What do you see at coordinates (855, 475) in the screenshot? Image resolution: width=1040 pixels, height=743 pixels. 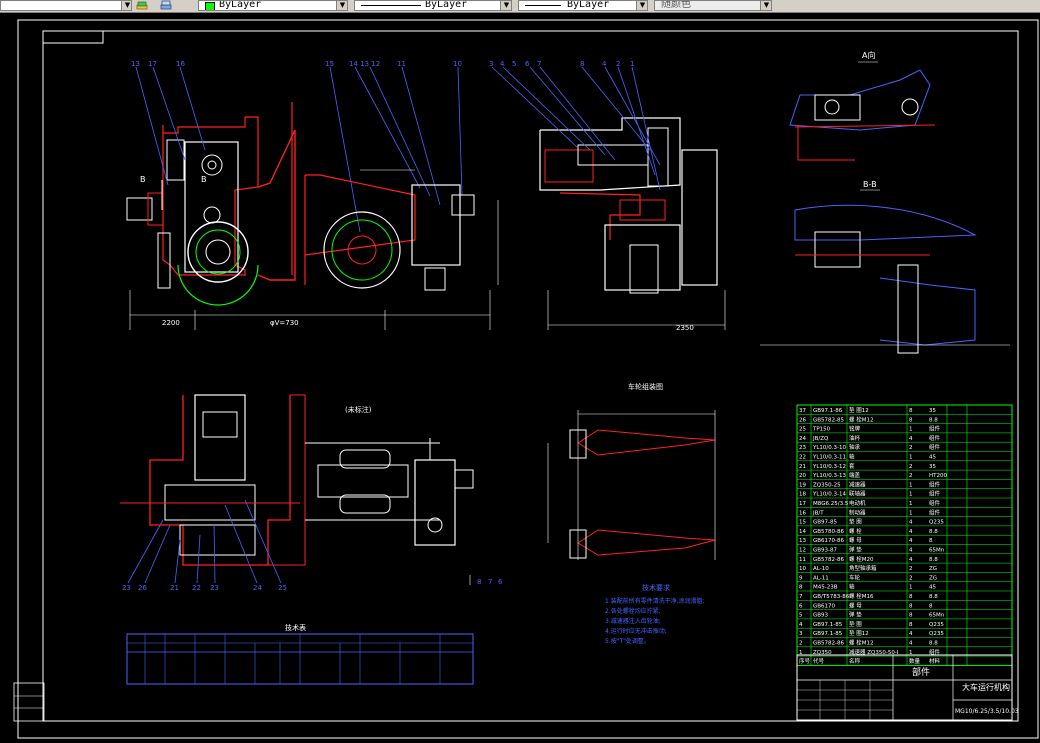 I see `parts-list-cell: 端盖` at bounding box center [855, 475].